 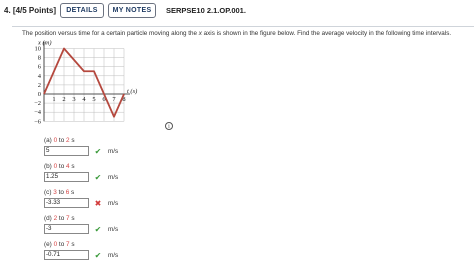 What do you see at coordinates (49, 244) in the screenshot?
I see `part-letter: (e)` at bounding box center [49, 244].